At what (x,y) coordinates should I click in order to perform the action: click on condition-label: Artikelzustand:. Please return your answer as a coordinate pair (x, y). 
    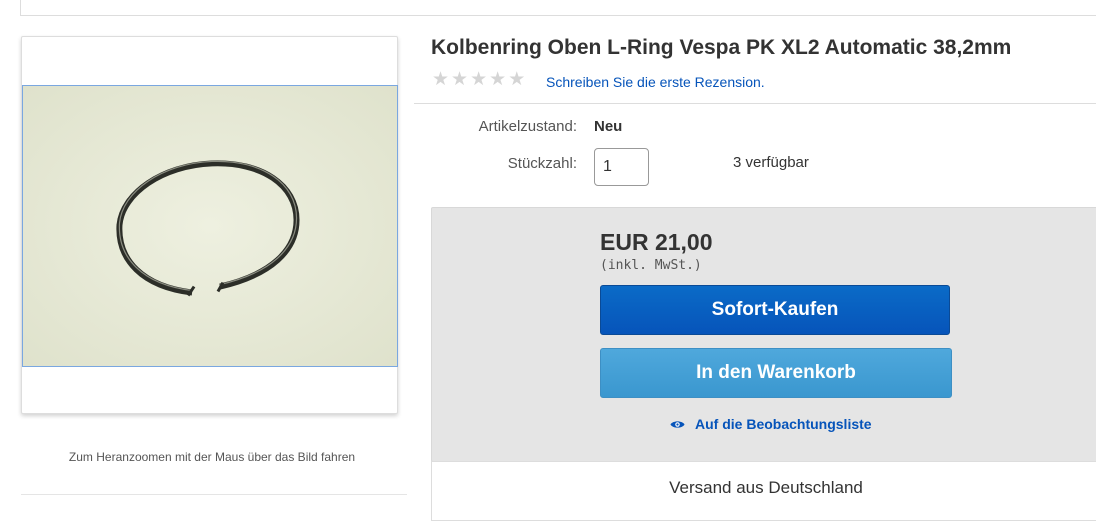
    Looking at the image, I should click on (527, 126).